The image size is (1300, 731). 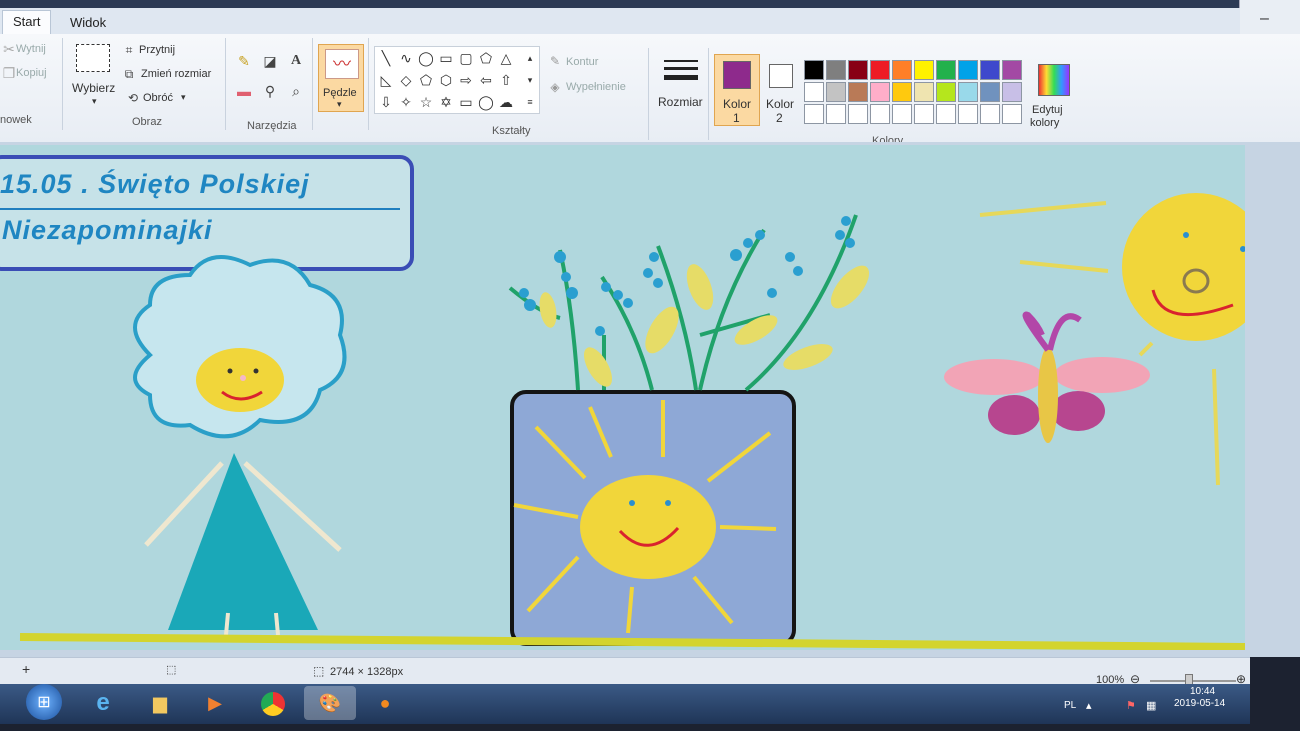 What do you see at coordinates (555, 61) in the screenshot?
I see `outline-icon: ✎` at bounding box center [555, 61].